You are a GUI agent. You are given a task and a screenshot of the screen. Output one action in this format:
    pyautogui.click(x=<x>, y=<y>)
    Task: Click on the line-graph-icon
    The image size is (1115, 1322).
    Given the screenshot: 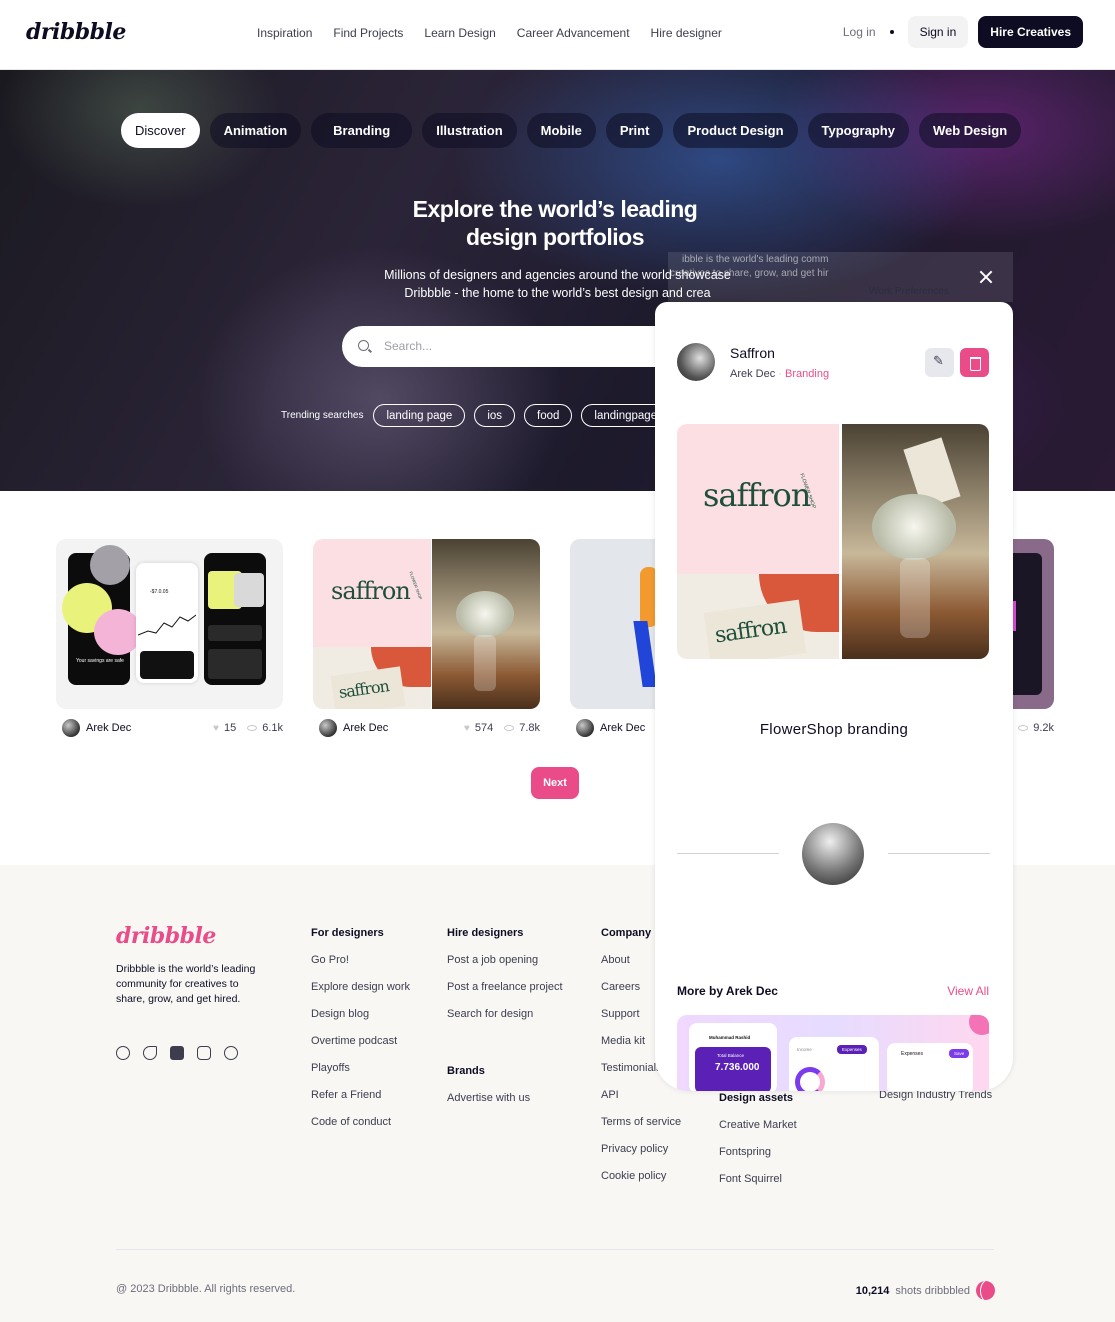 What is the action you would take?
    pyautogui.click(x=167, y=625)
    